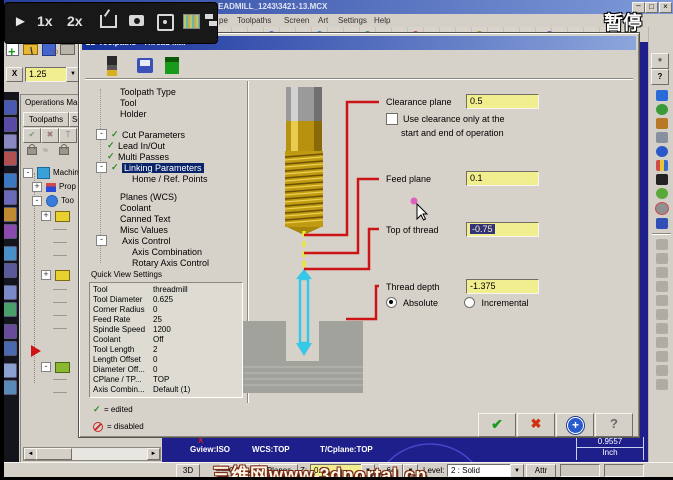 This screenshot has height=480, width=673. What do you see at coordinates (502, 178) in the screenshot?
I see `feed-plane-field: 0.1` at bounding box center [502, 178].